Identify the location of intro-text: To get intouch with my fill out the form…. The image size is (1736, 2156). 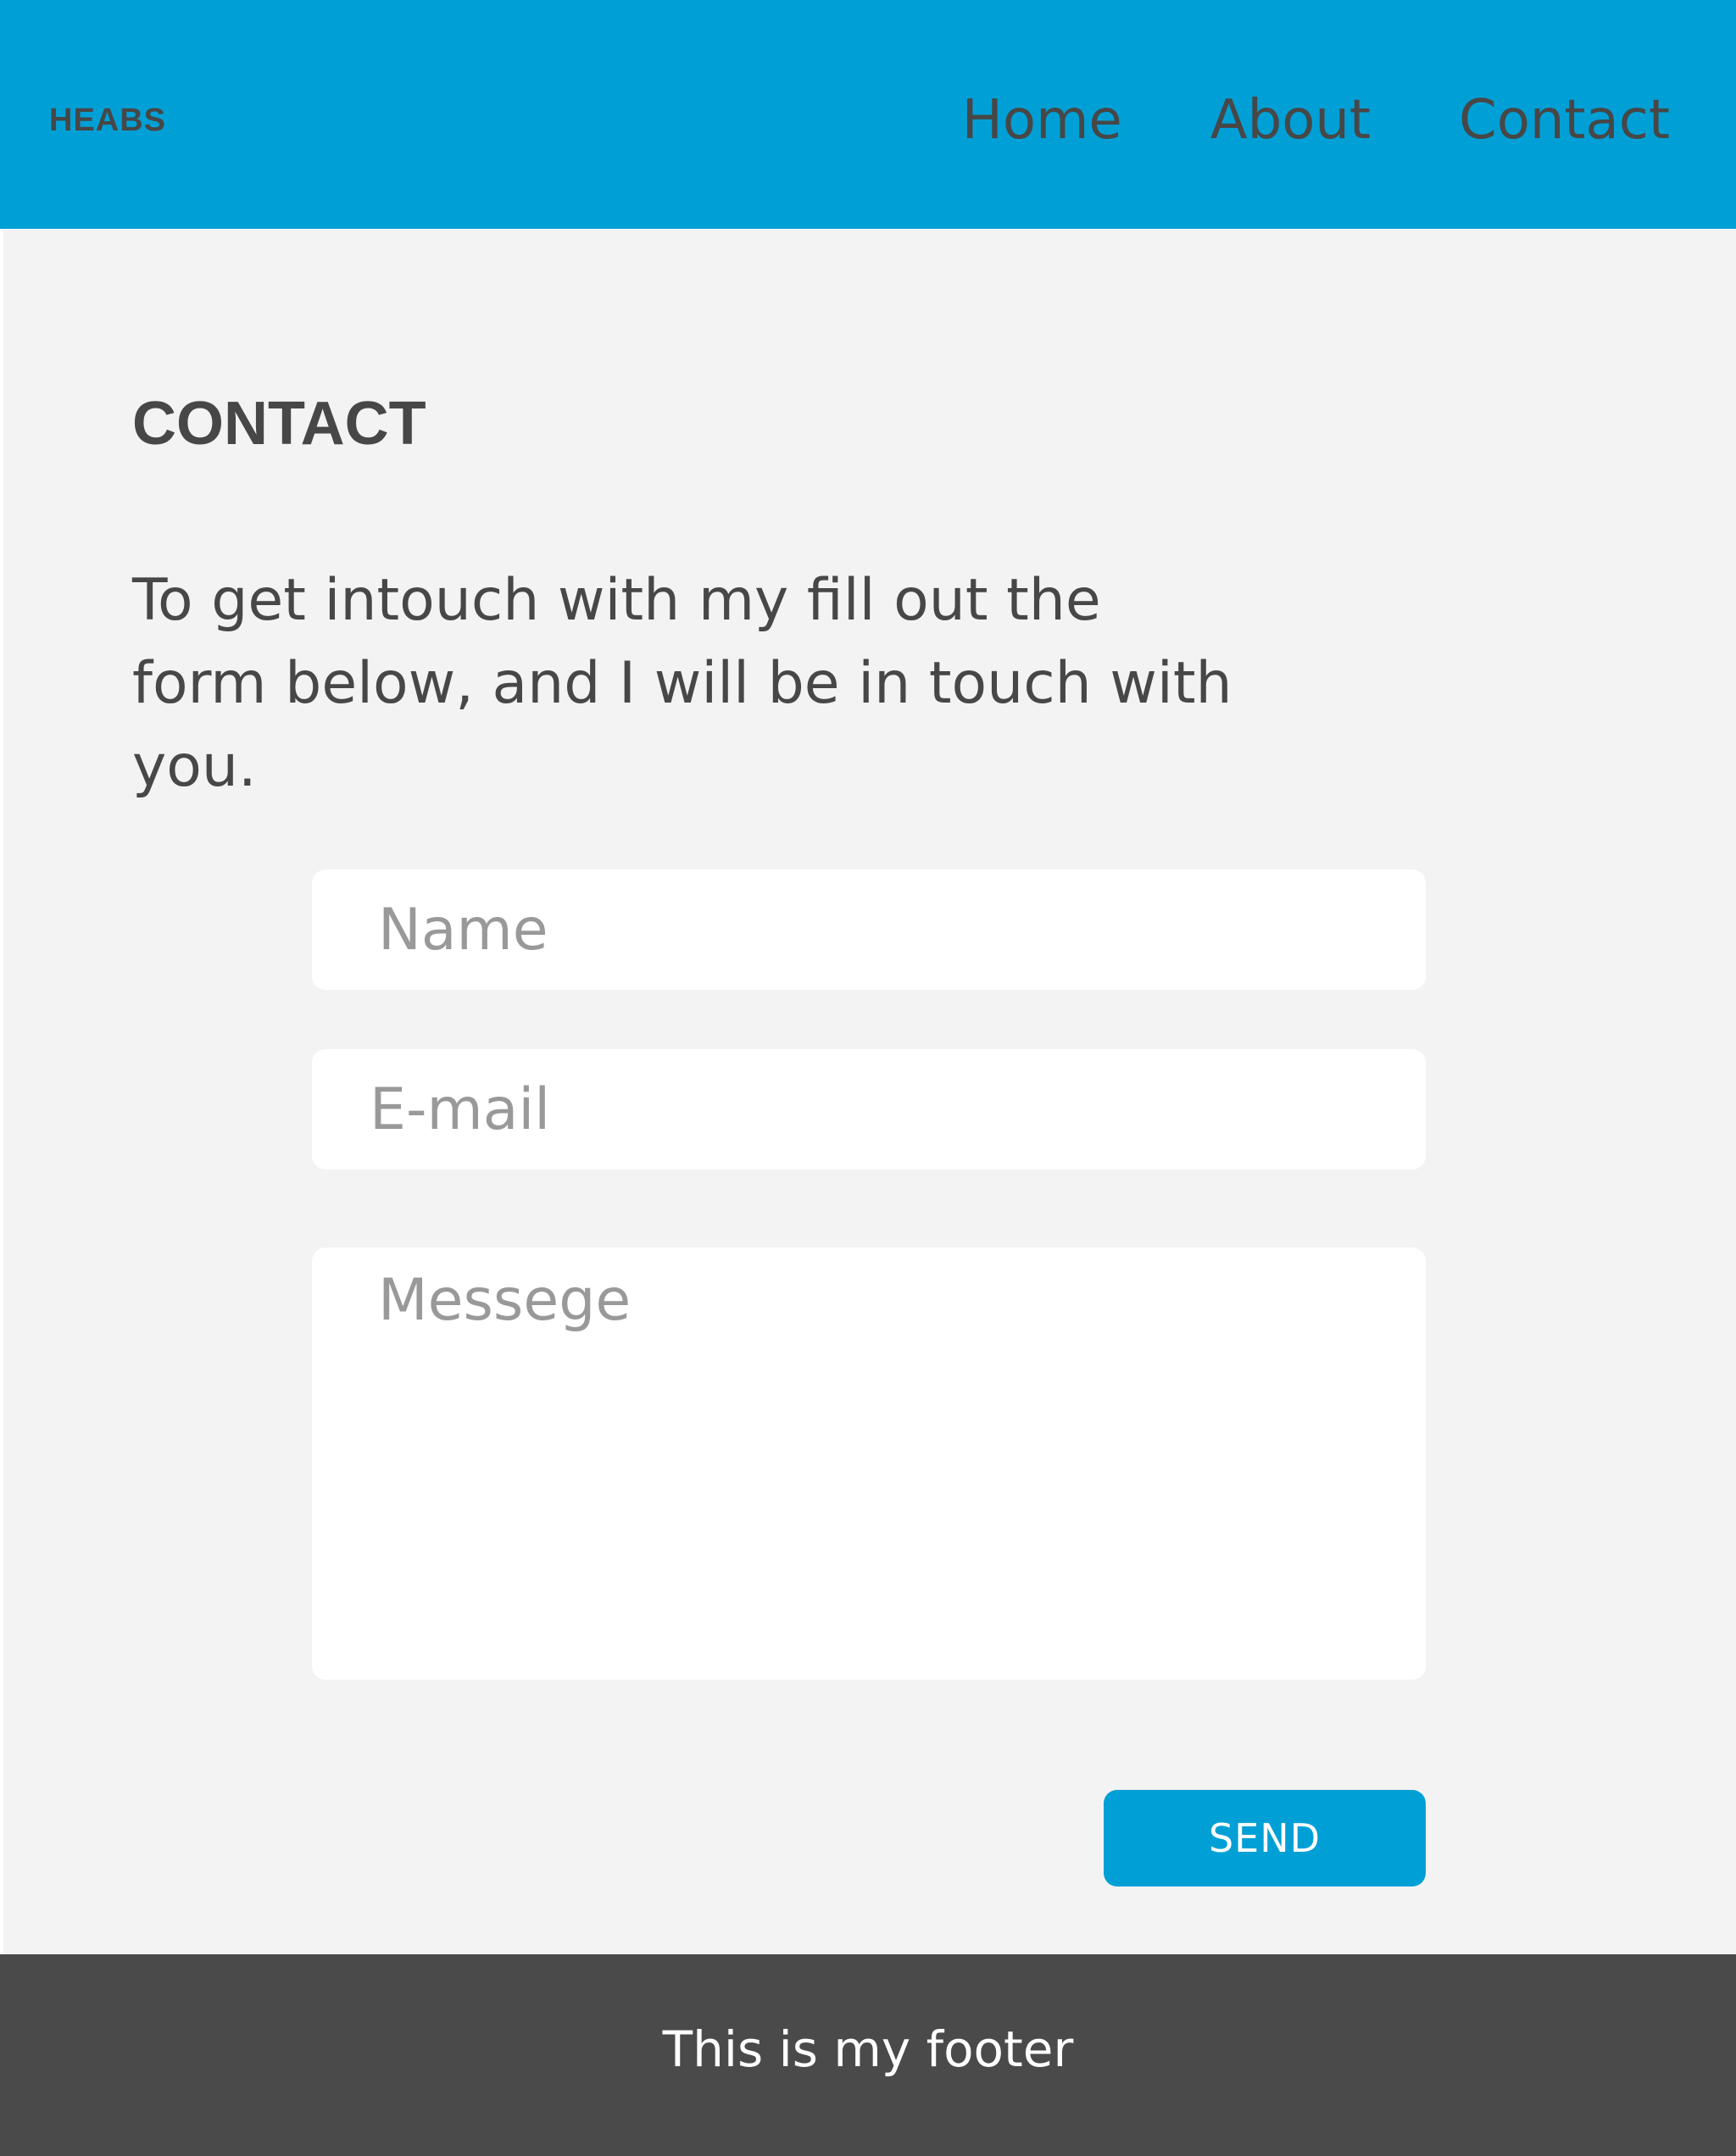
(682, 683).